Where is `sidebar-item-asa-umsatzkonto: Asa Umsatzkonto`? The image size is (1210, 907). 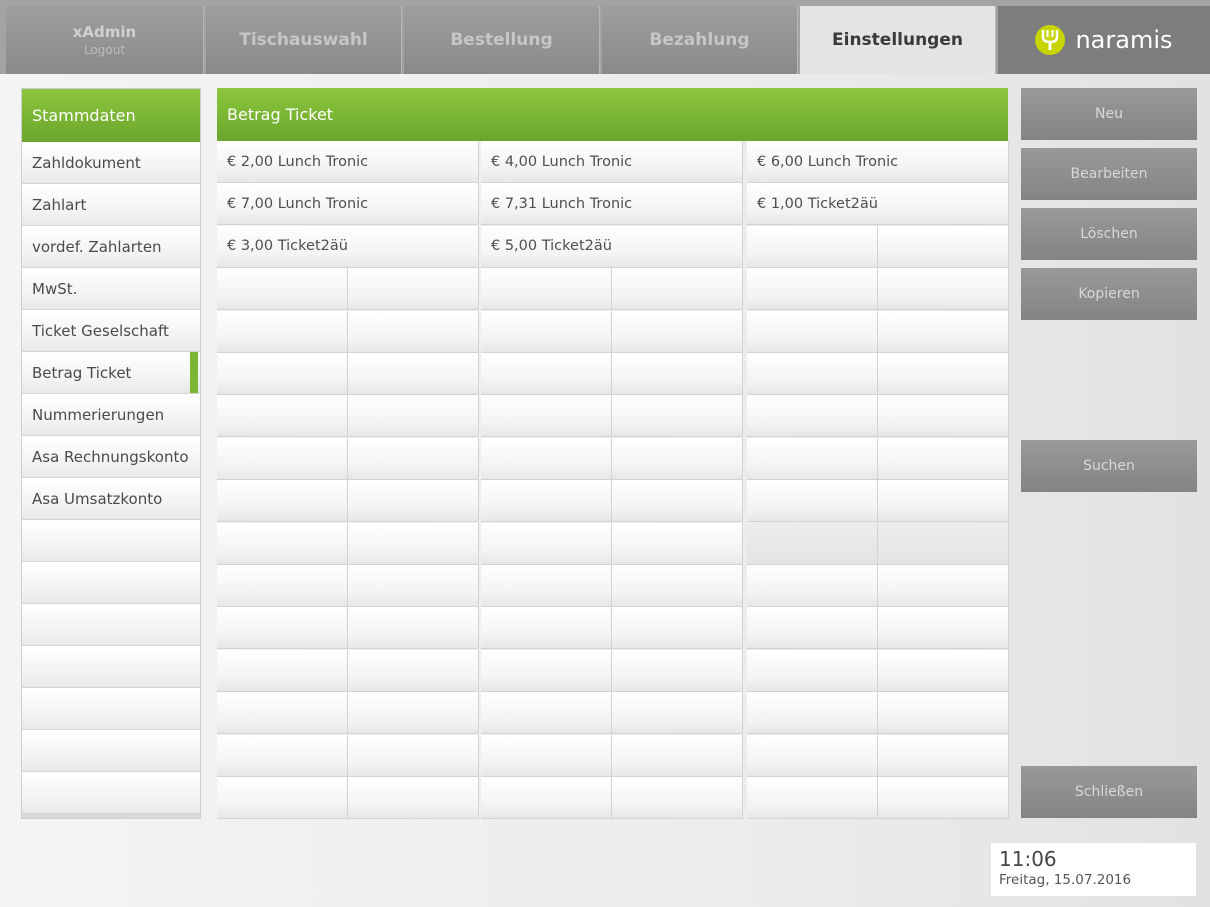
sidebar-item-asa-umsatzkonto: Asa Umsatzkonto is located at coordinates (111, 499).